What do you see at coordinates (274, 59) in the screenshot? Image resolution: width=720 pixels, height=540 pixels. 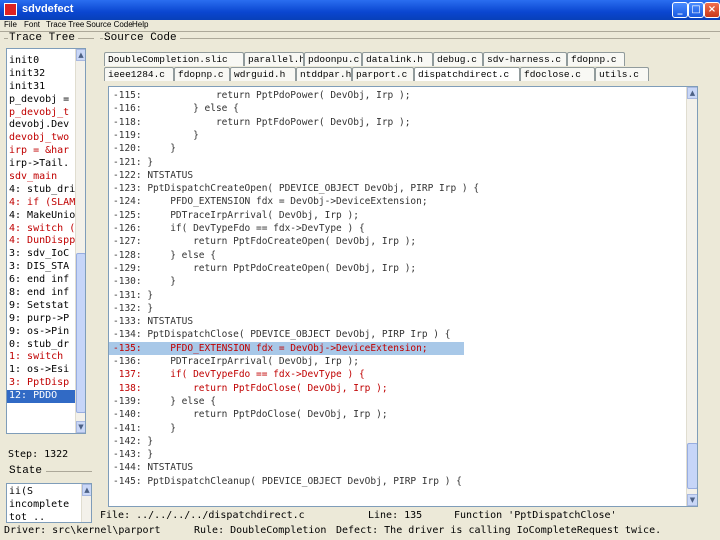 I see `tab-parallel-h: parallel.h` at bounding box center [274, 59].